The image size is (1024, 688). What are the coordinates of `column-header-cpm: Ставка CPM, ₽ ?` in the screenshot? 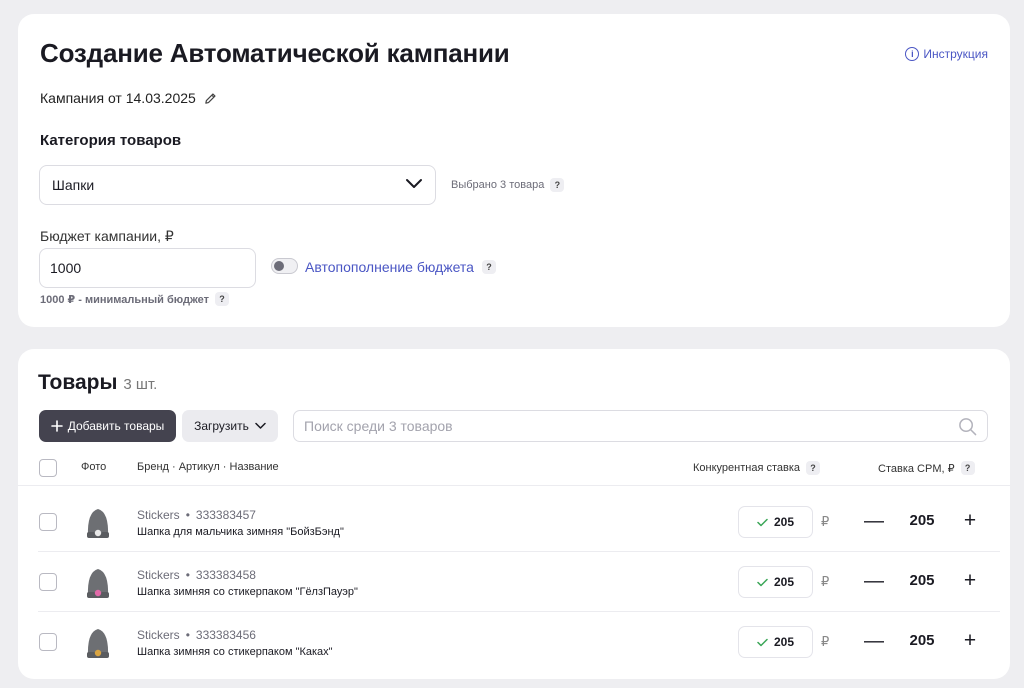 It's located at (926, 468).